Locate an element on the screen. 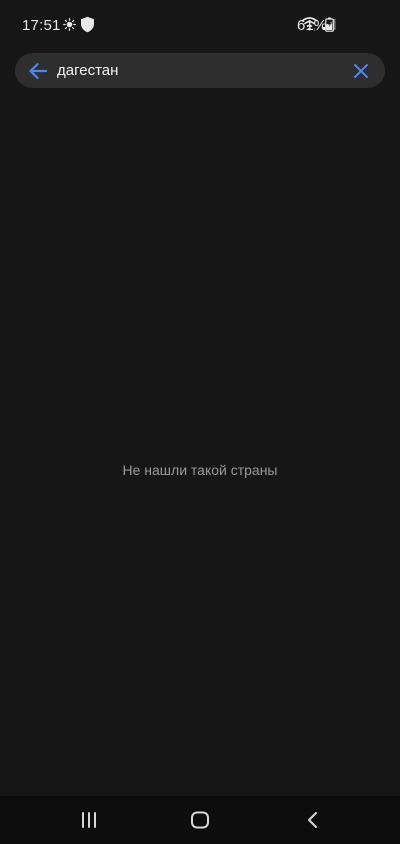  brightness-icon is located at coordinates (69, 26).